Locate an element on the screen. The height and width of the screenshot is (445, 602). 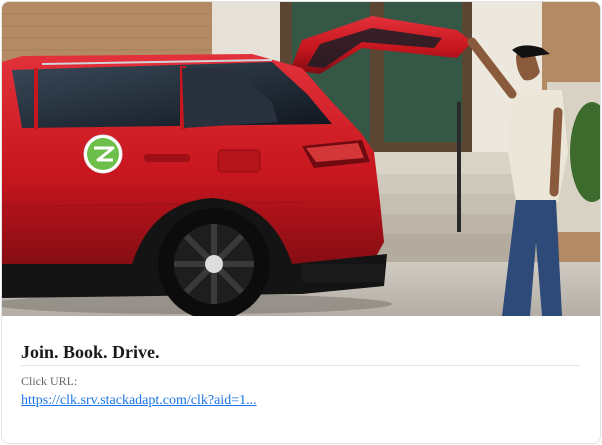
click-url-label: Click URL: is located at coordinates (49, 381).